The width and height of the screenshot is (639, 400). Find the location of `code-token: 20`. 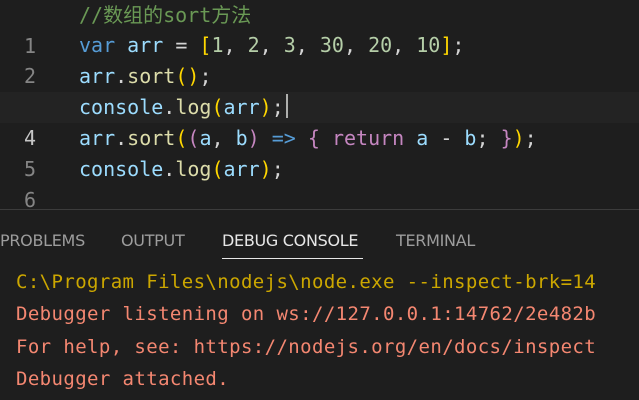

code-token: 20 is located at coordinates (380, 45).